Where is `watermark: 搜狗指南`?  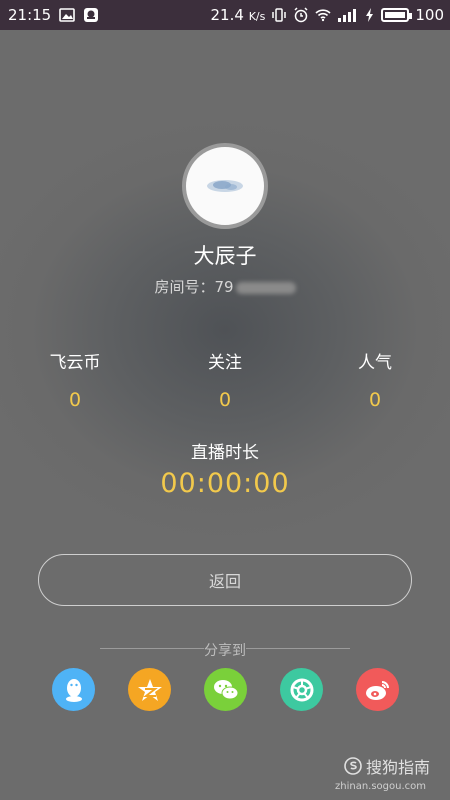
watermark: 搜狗指南 is located at coordinates (387, 766).